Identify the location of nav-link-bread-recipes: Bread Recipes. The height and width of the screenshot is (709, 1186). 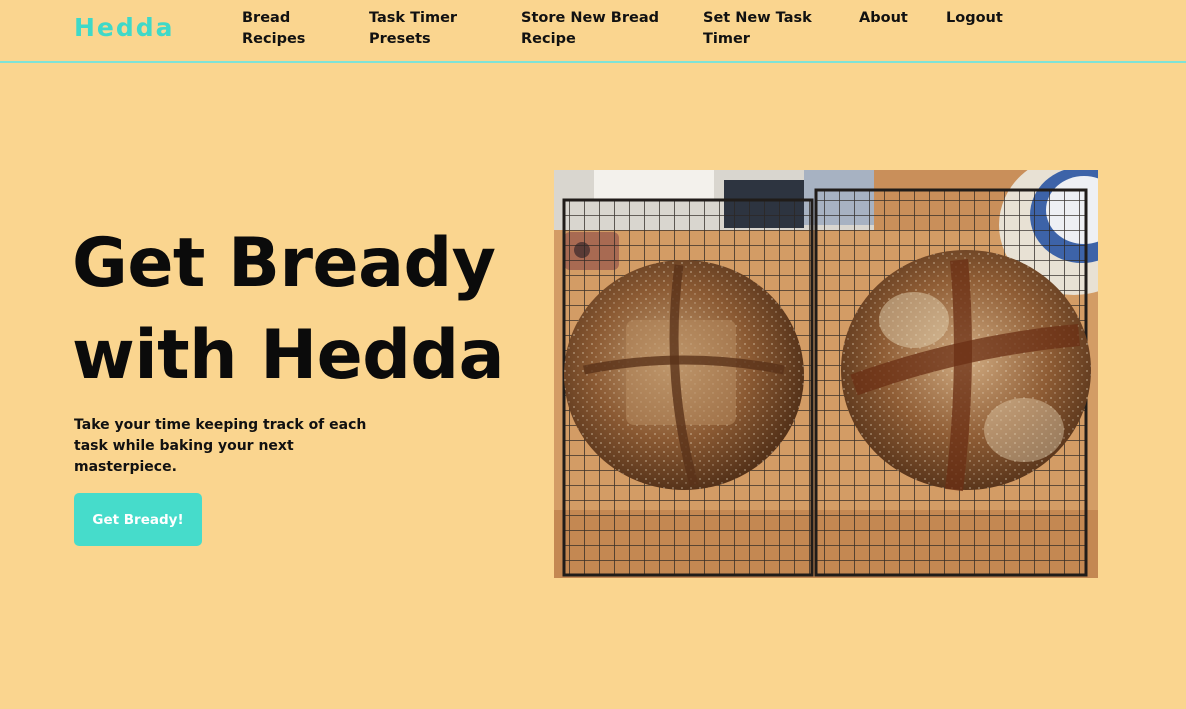
(287, 29).